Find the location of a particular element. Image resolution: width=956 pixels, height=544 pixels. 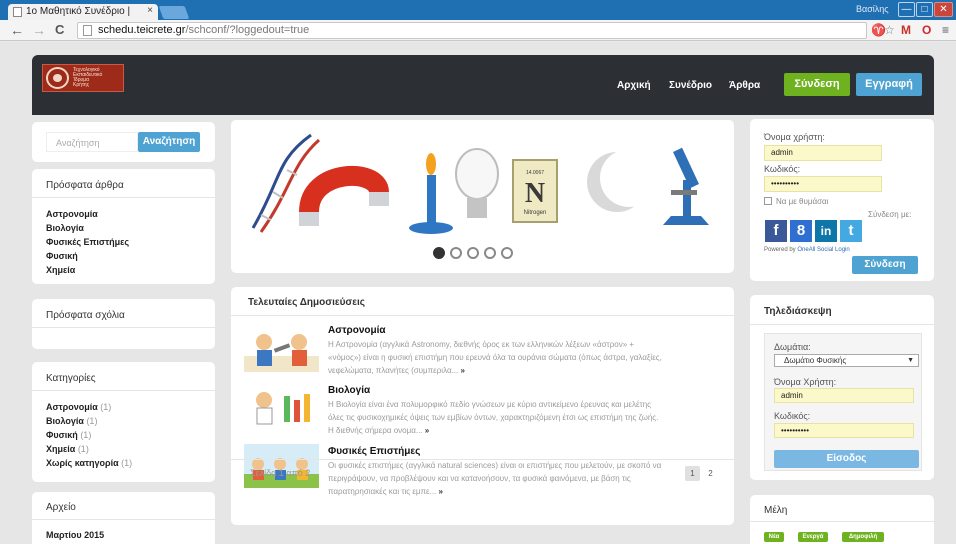

post-title-link: Φυσικές Επιστήμες is located at coordinates (374, 451).